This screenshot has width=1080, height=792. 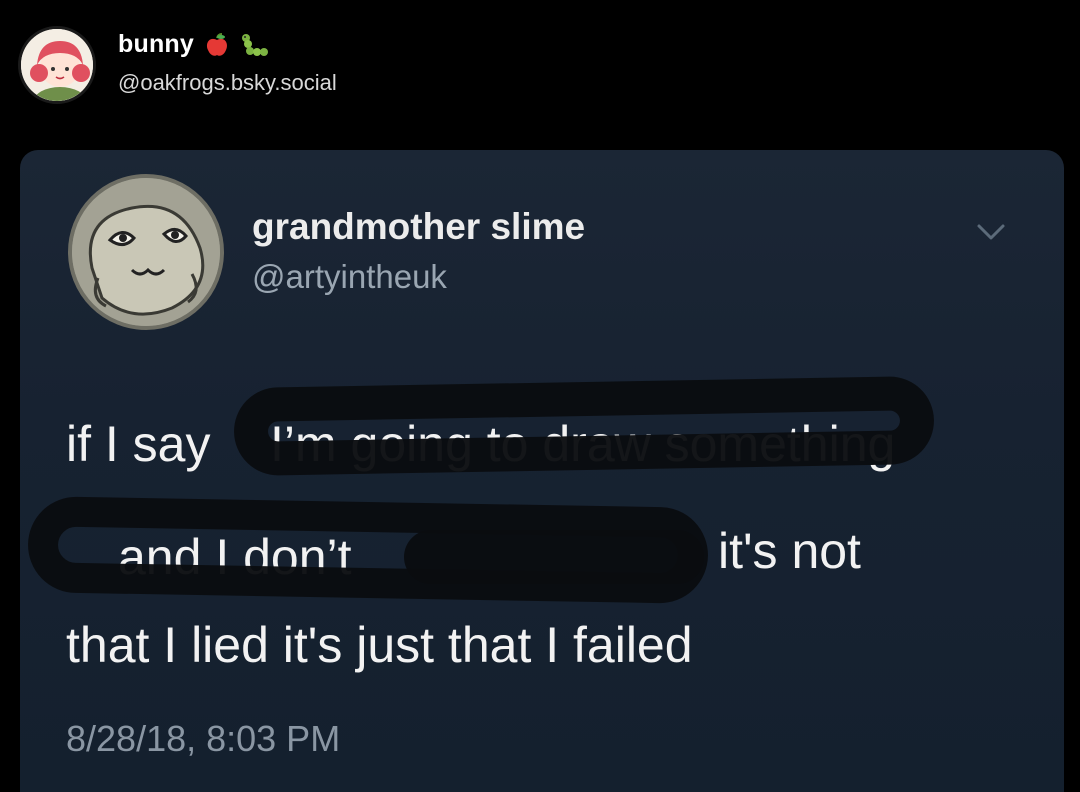 I want to click on avatar, so click(x=57, y=65).